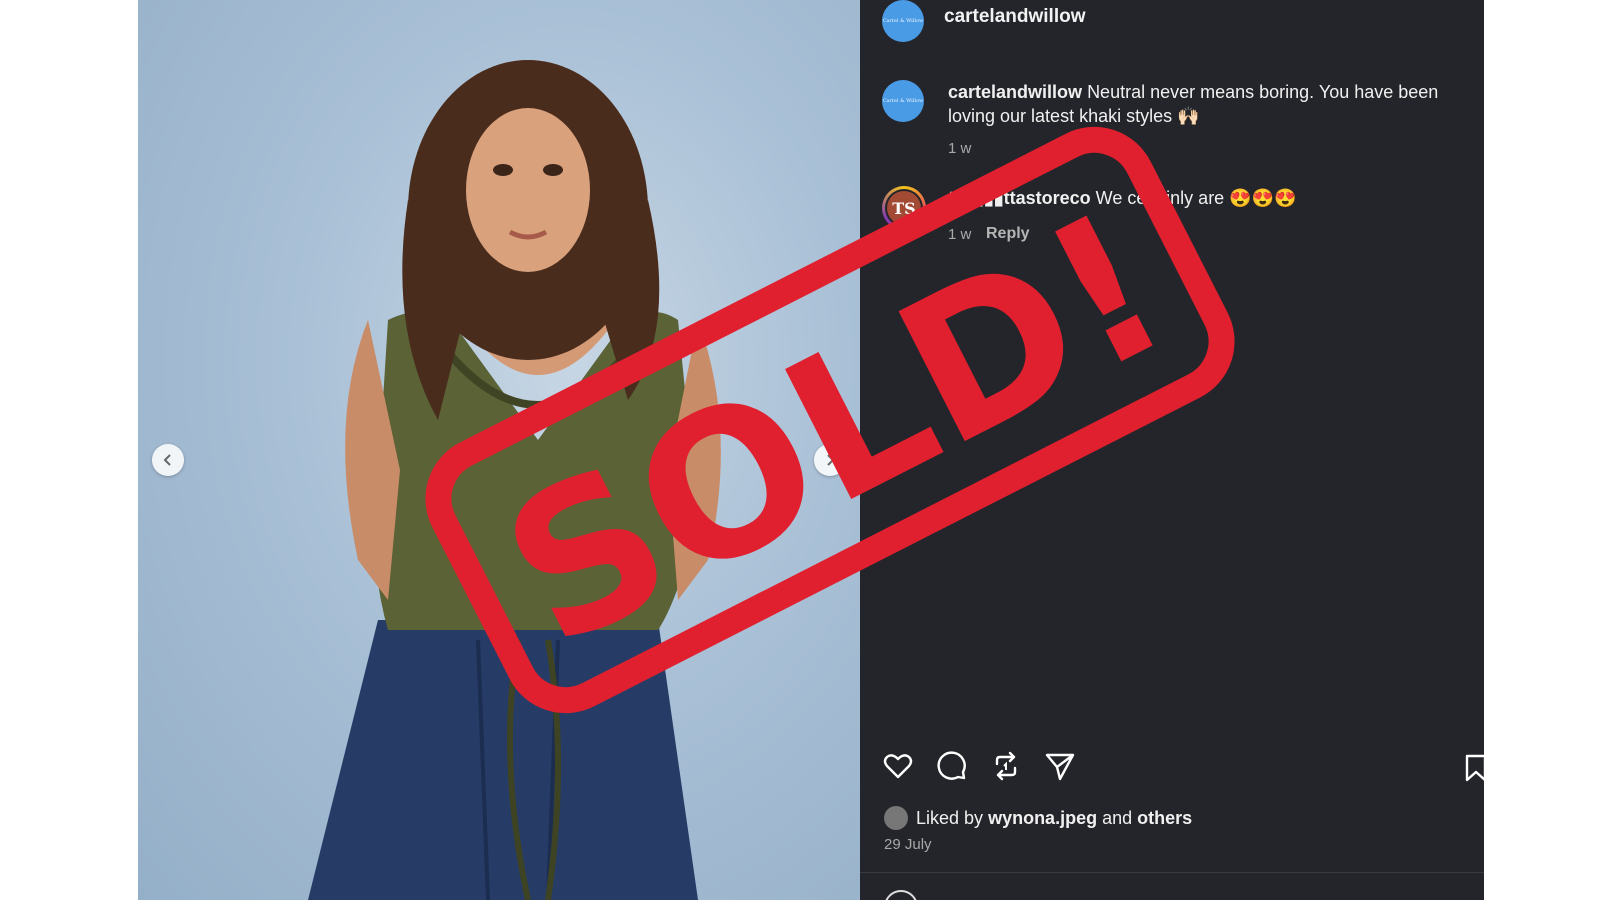 Image resolution: width=1600 pixels, height=900 pixels. Describe the element at coordinates (952, 766) in the screenshot. I see `comment-icon` at that location.